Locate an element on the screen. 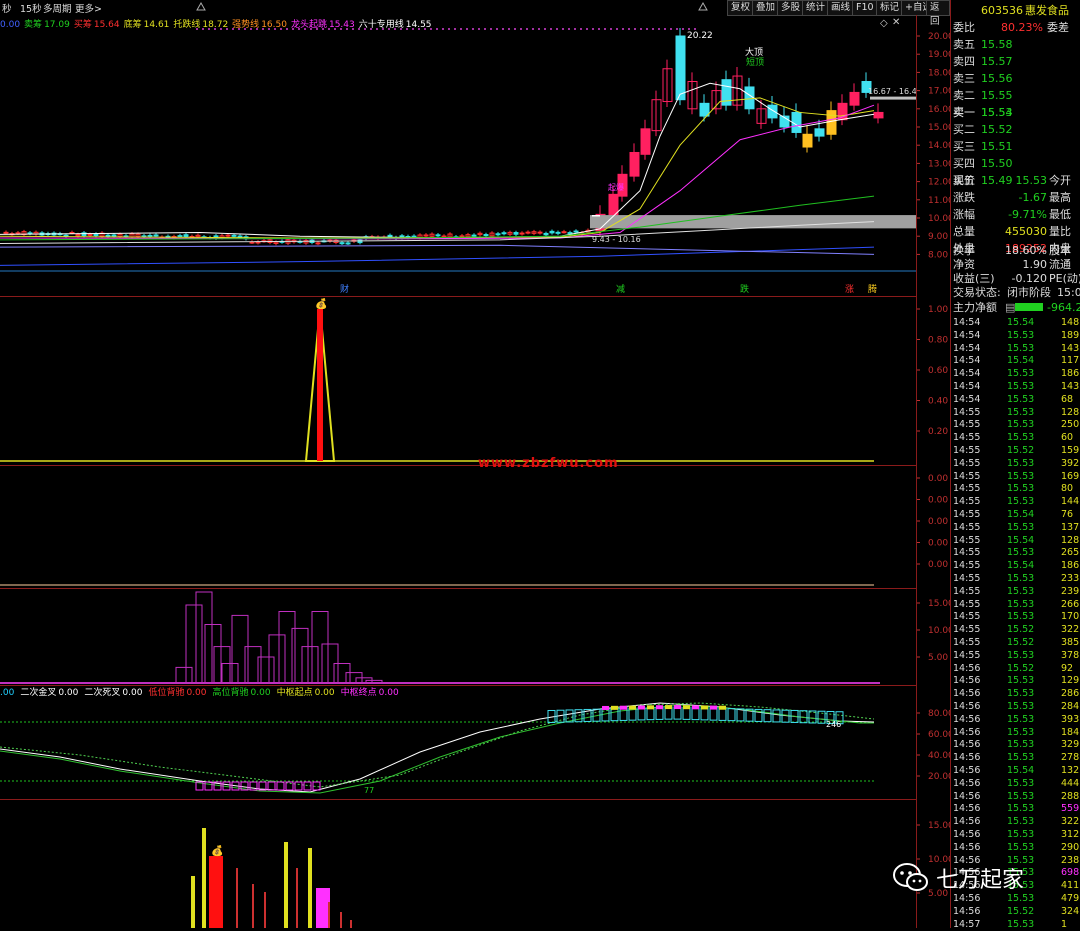 The width and height of the screenshot is (1080, 931). quote-value: -9.71% is located at coordinates (1027, 214).